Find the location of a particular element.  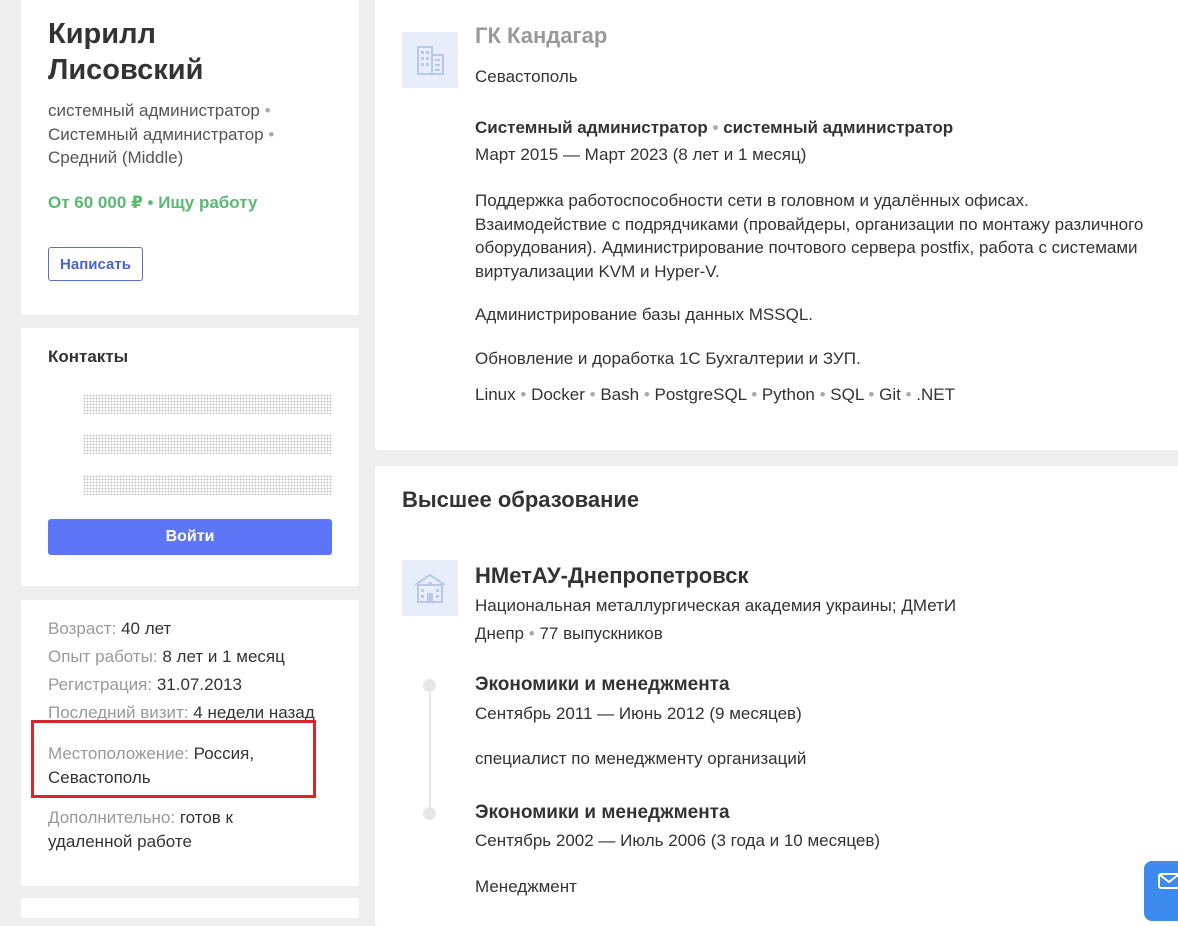

contacts-title: Контакты is located at coordinates (88, 356).